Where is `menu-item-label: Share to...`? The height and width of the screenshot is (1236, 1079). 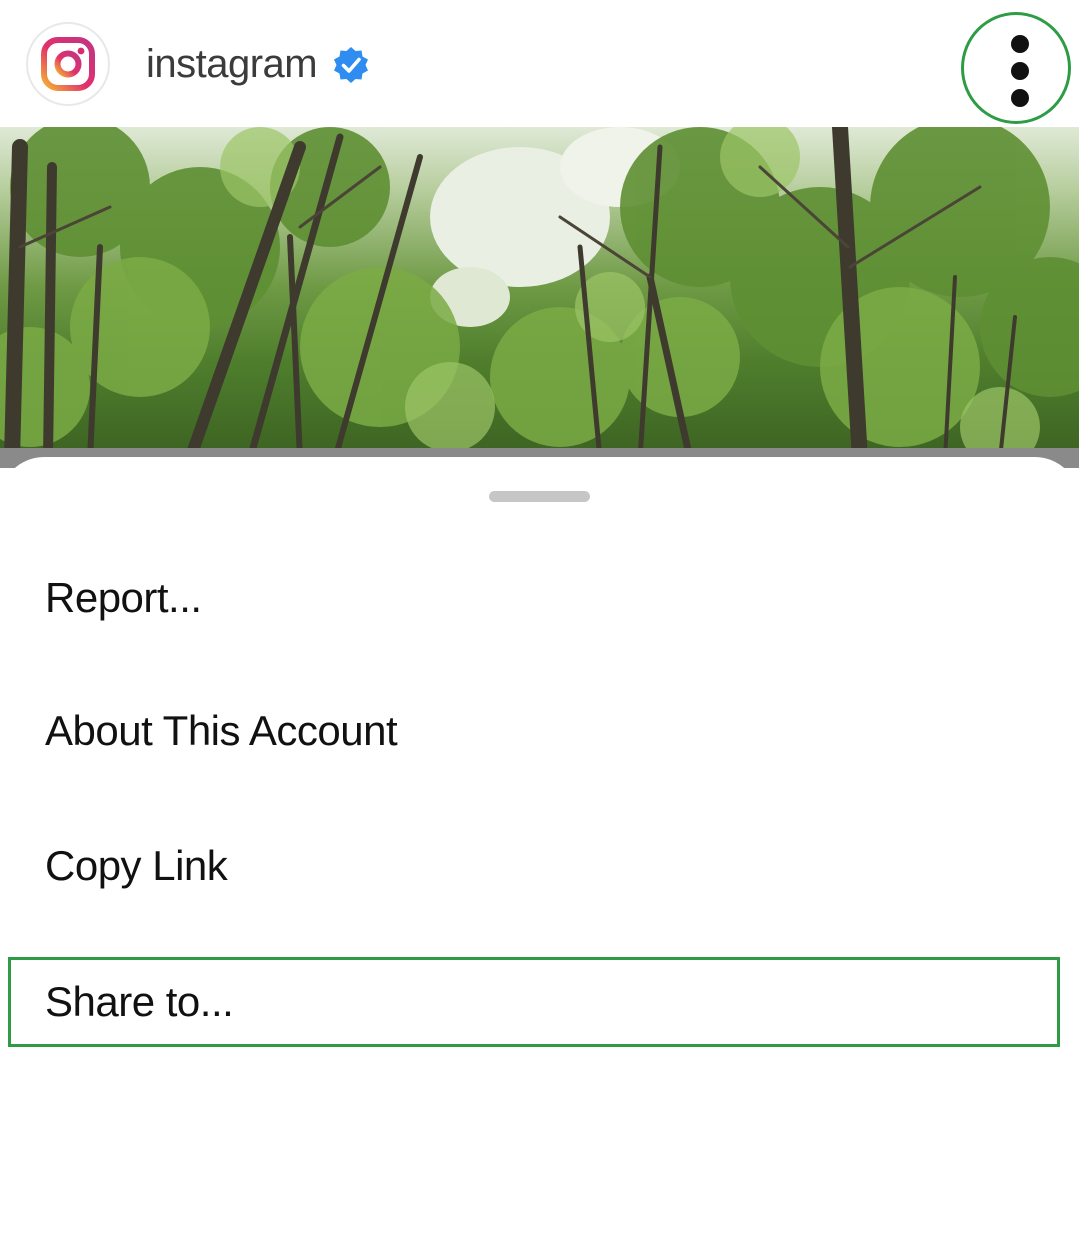
menu-item-label: Share to... is located at coordinates (139, 1001).